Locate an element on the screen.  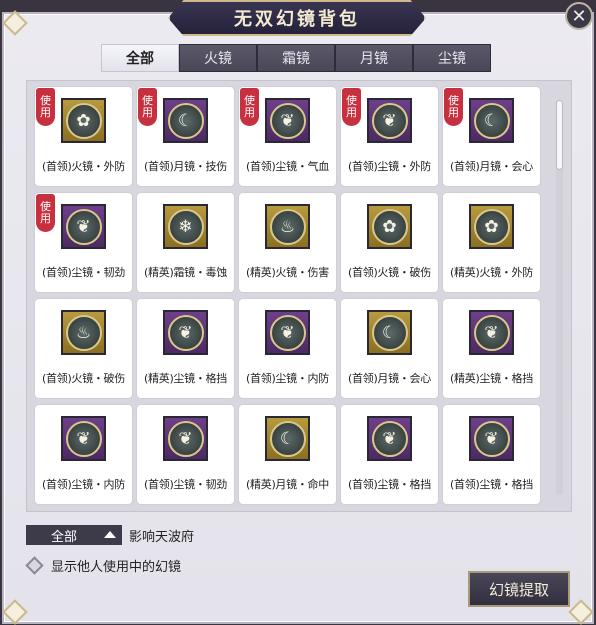
tab-3: 月镜 is located at coordinates (374, 58).